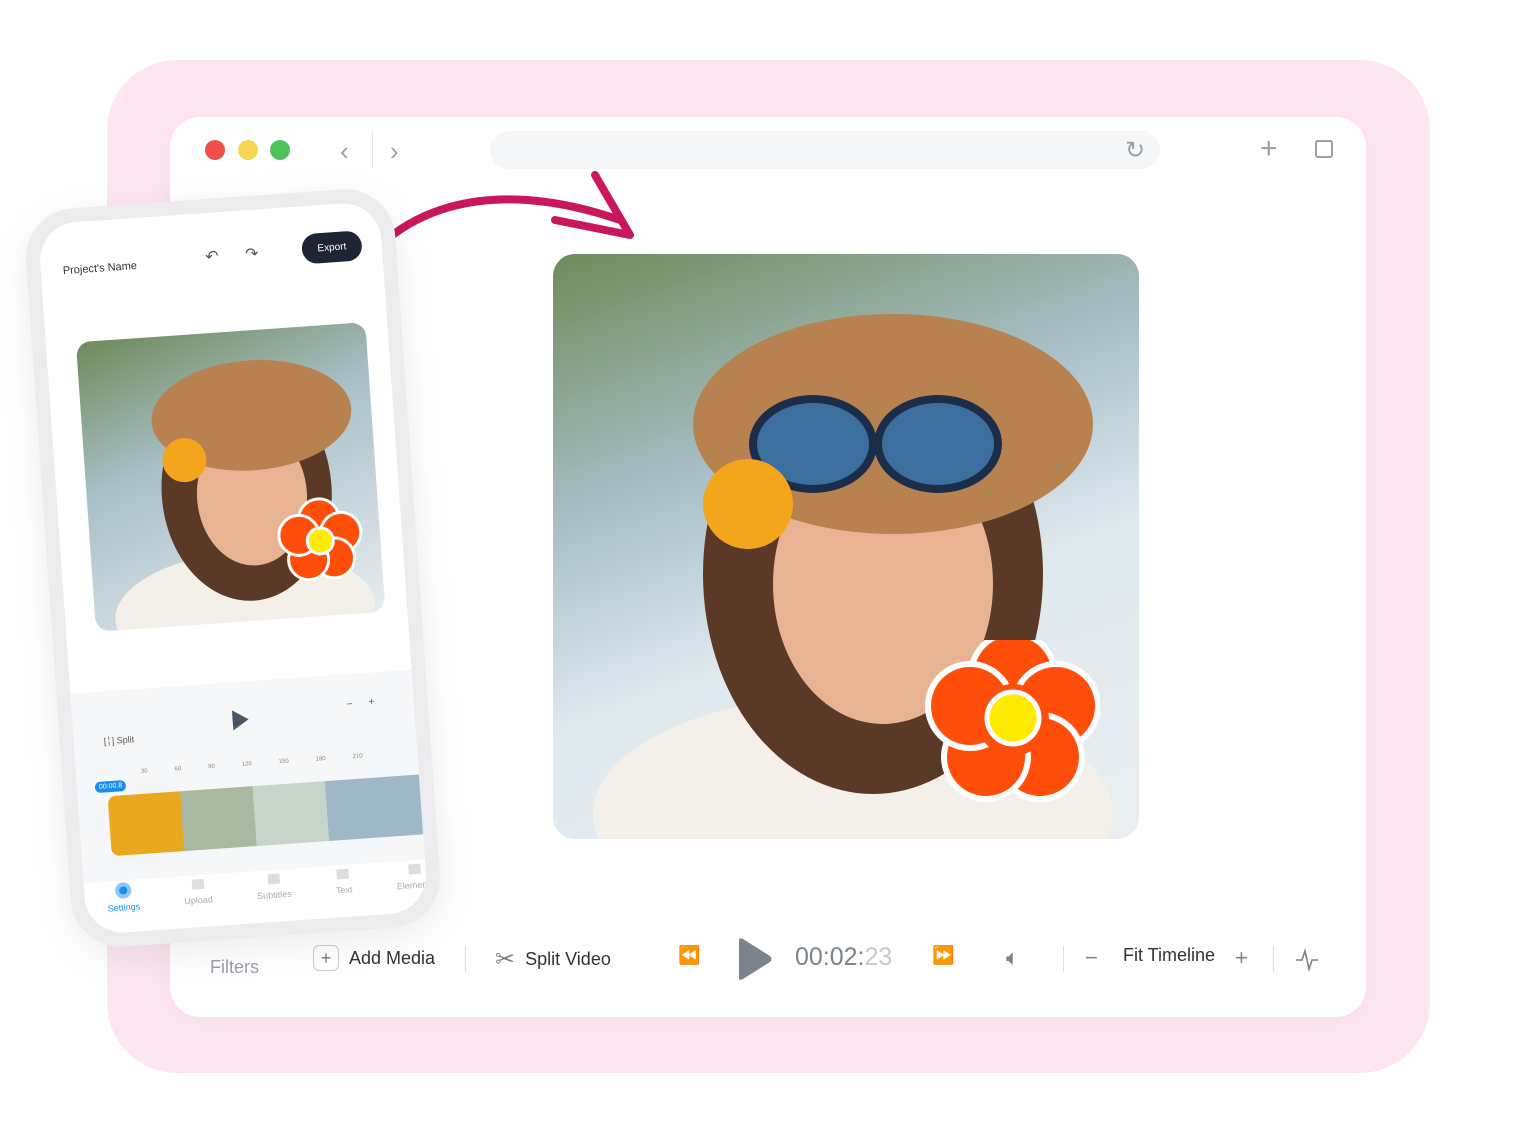 The image size is (1536, 1134). What do you see at coordinates (100, 268) in the screenshot?
I see `project-name: Project's Name` at bounding box center [100, 268].